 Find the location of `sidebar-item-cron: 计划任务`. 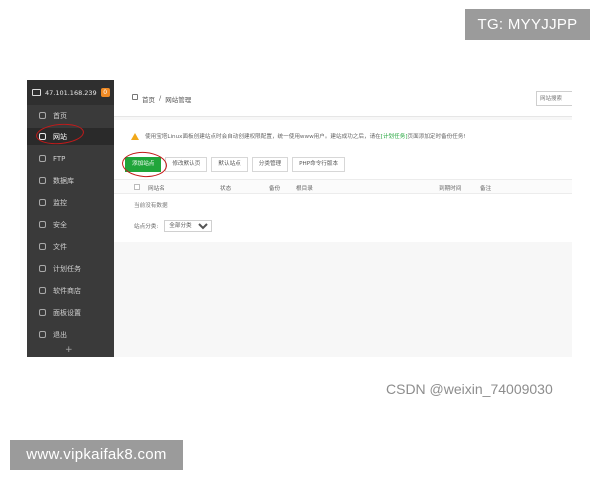

sidebar-item-cron: 计划任务 is located at coordinates (70, 268).